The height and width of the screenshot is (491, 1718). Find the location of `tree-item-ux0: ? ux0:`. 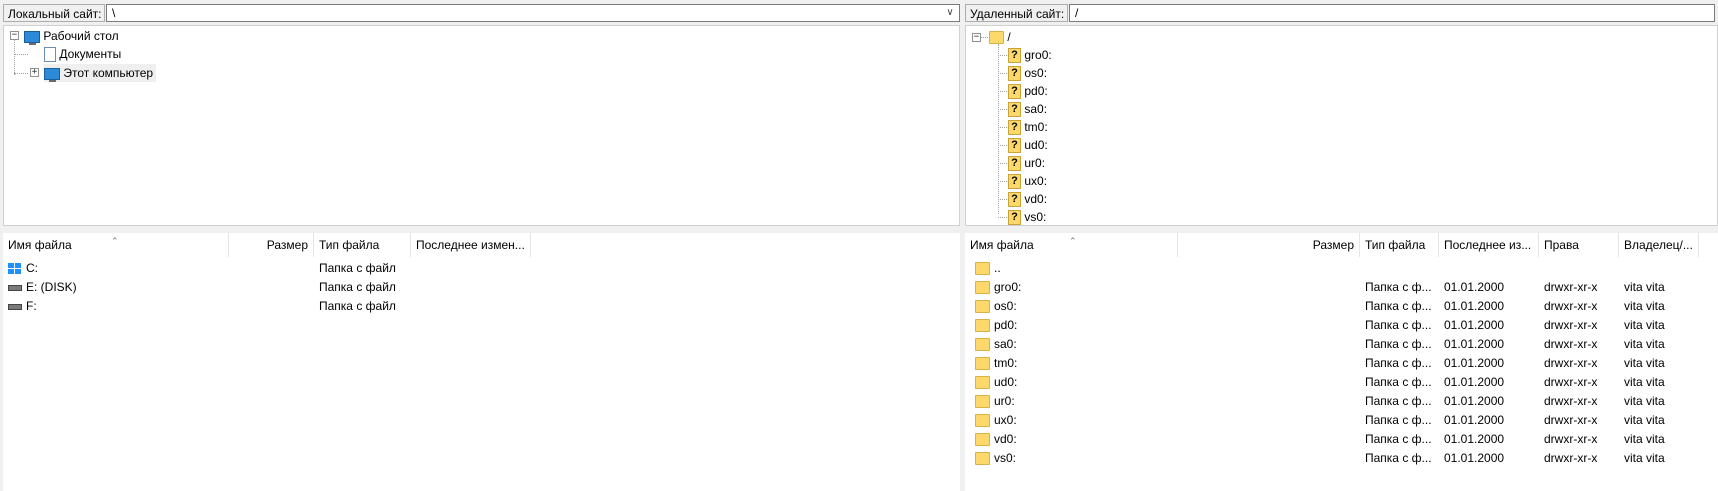

tree-item-ux0: ? ux0: is located at coordinates (1027, 181).